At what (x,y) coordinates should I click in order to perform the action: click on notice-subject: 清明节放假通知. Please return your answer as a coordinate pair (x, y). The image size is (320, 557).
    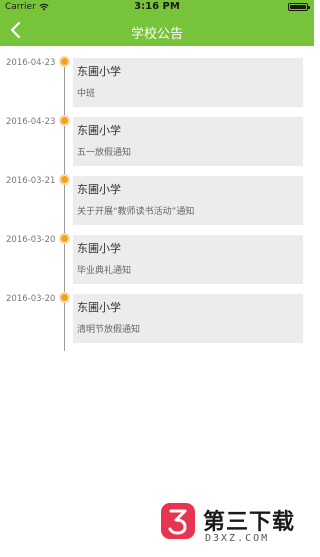
    Looking at the image, I should click on (109, 330).